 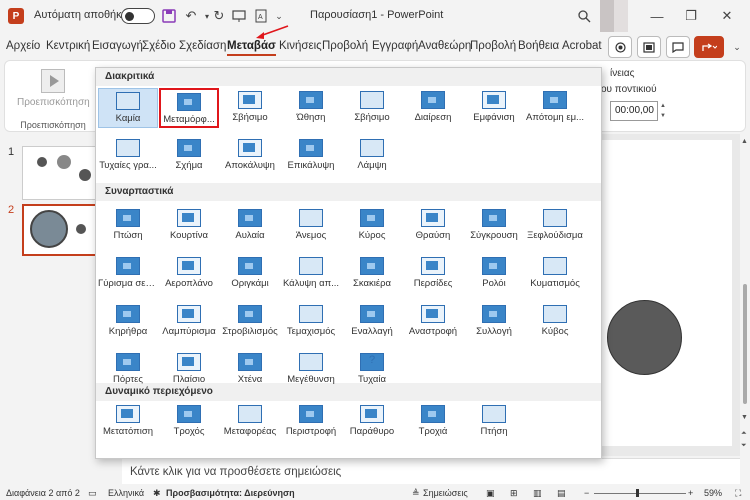 I want to click on transition-tile: Κουρτίνα, so click(x=189, y=226).